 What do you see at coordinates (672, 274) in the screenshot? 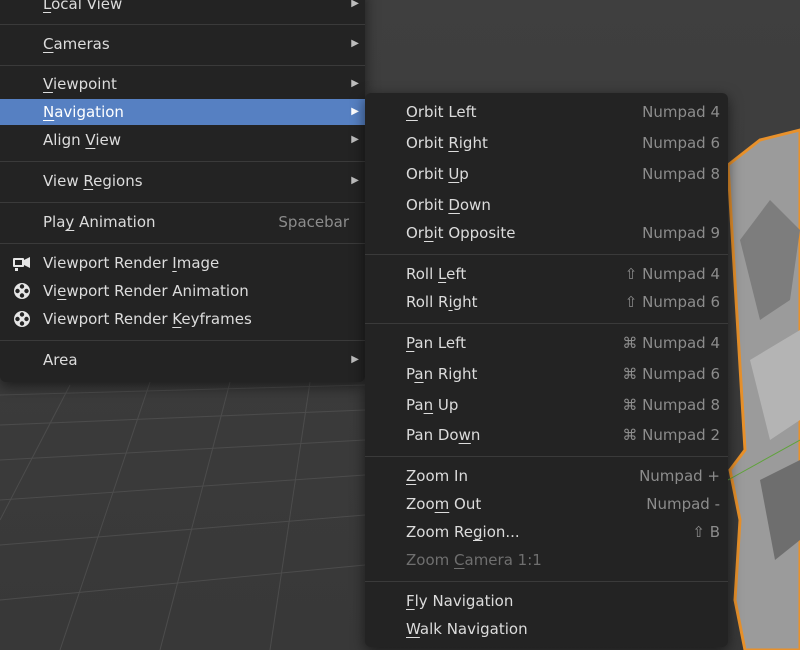
I see `shortcut-label: ⇧ Numpad 4` at bounding box center [672, 274].